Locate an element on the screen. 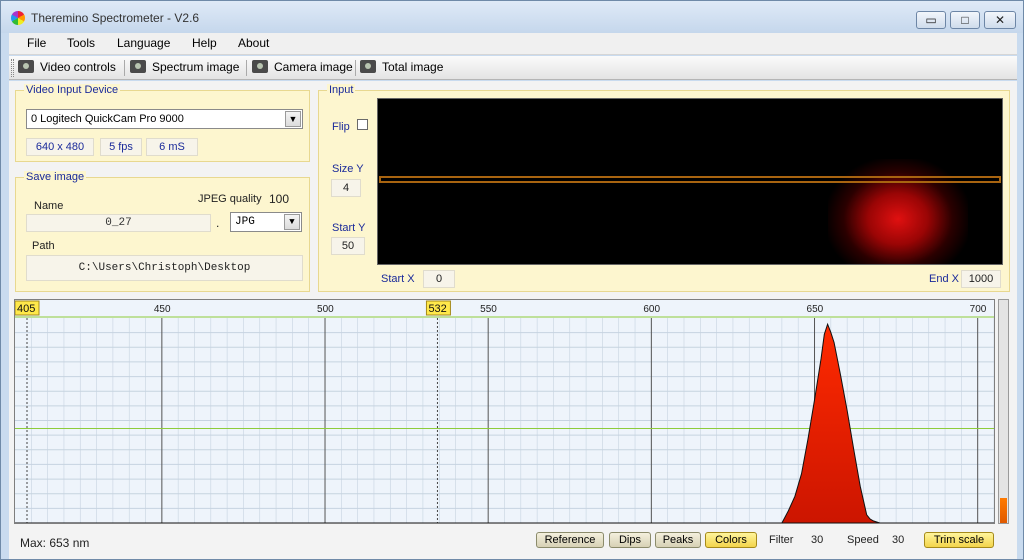 This screenshot has width=1024, height=560. menu-help: Help is located at coordinates (204, 43).